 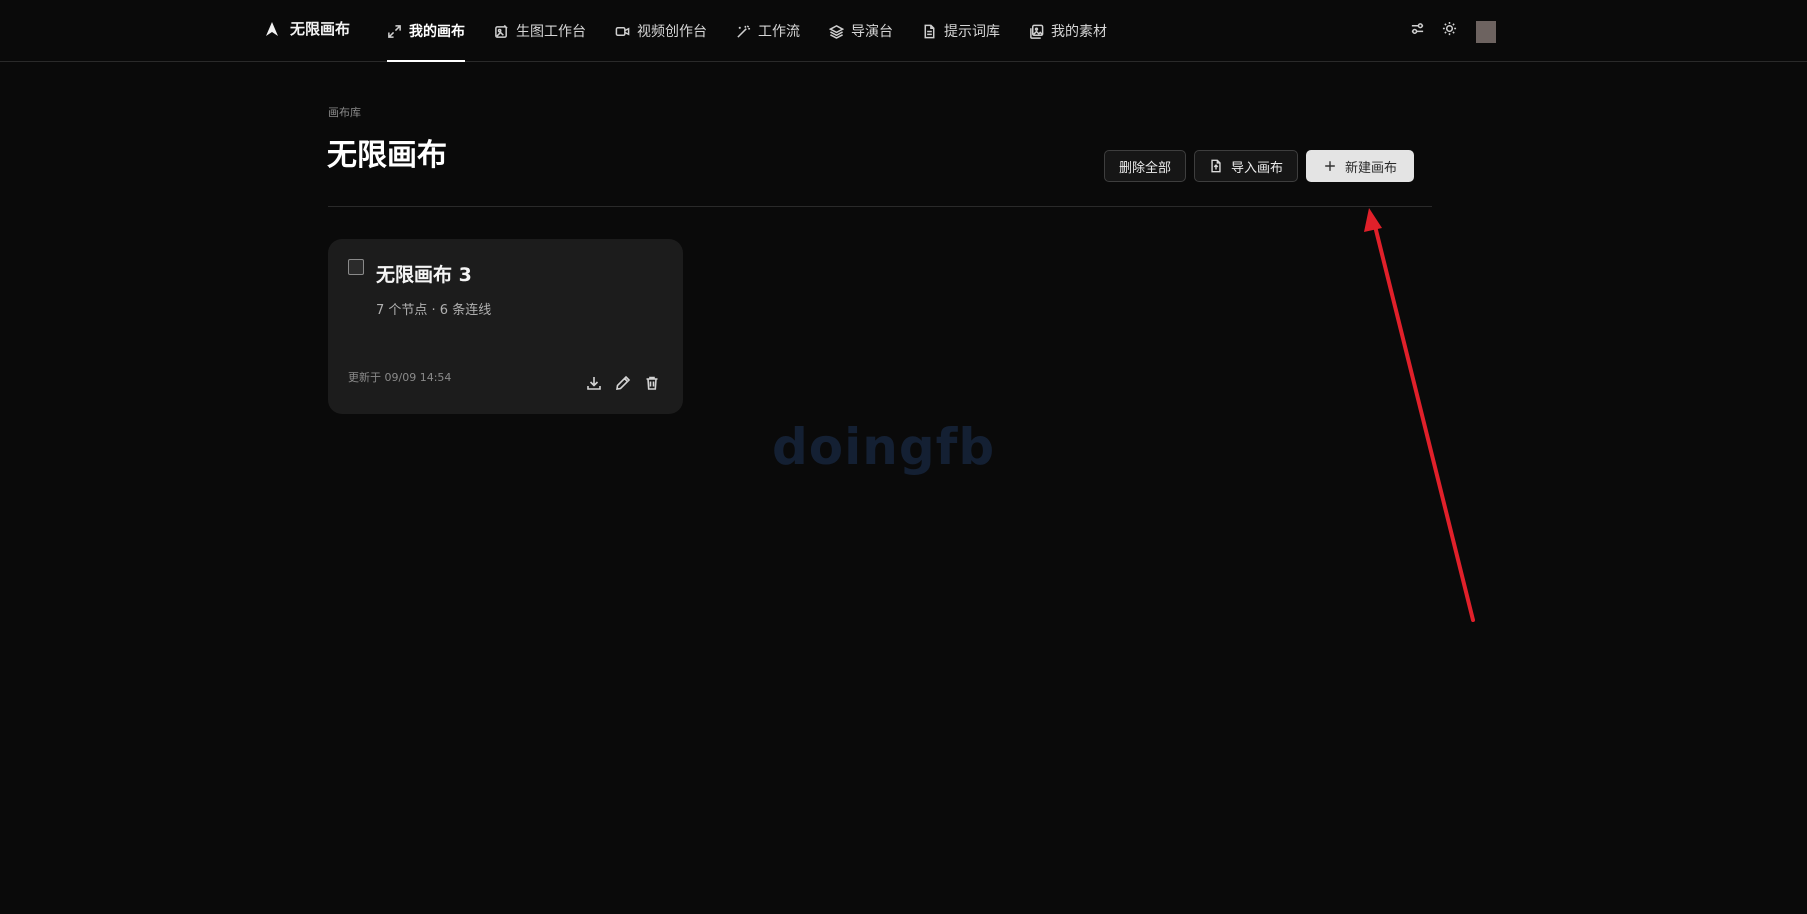 I want to click on delete-all-button: 删除全部, so click(x=1145, y=166).